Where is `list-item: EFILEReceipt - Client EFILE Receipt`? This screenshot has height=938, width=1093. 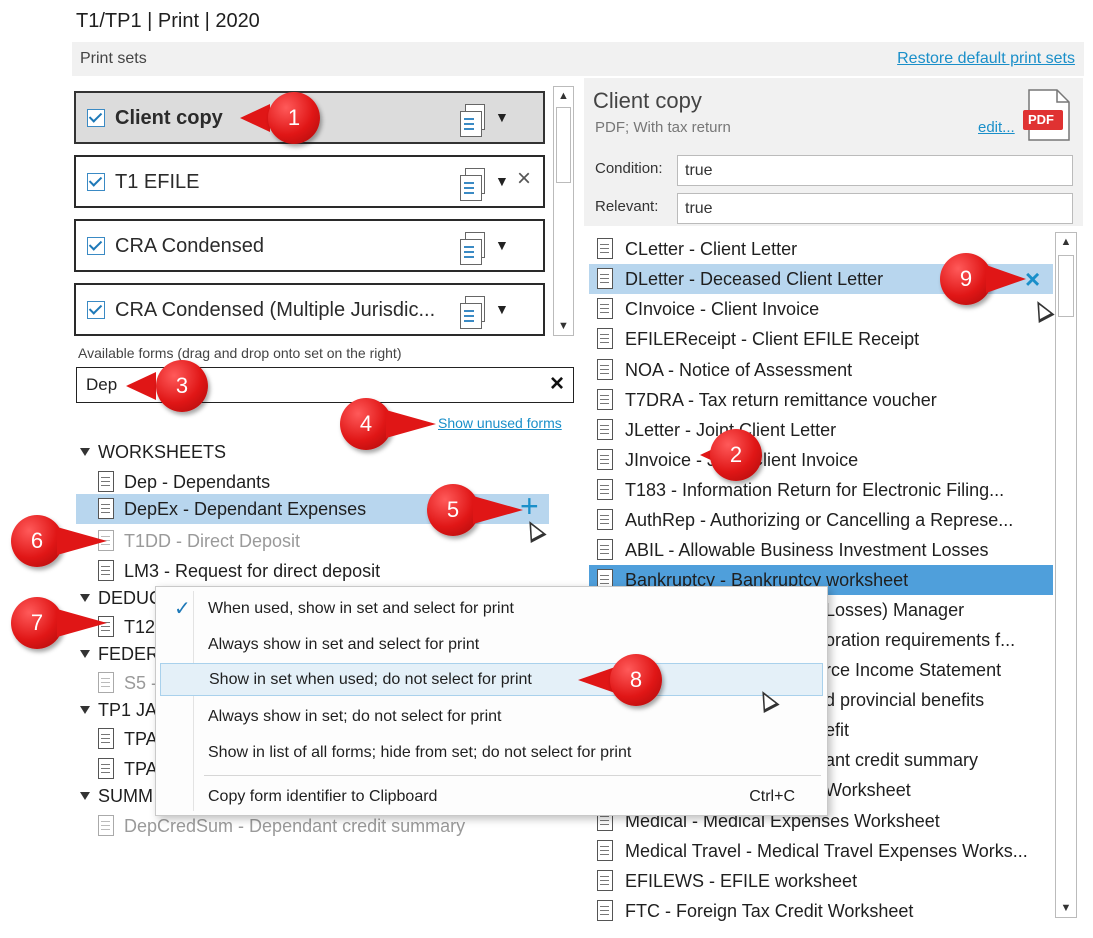
list-item: EFILEReceipt - Client EFILE Receipt is located at coordinates (821, 339).